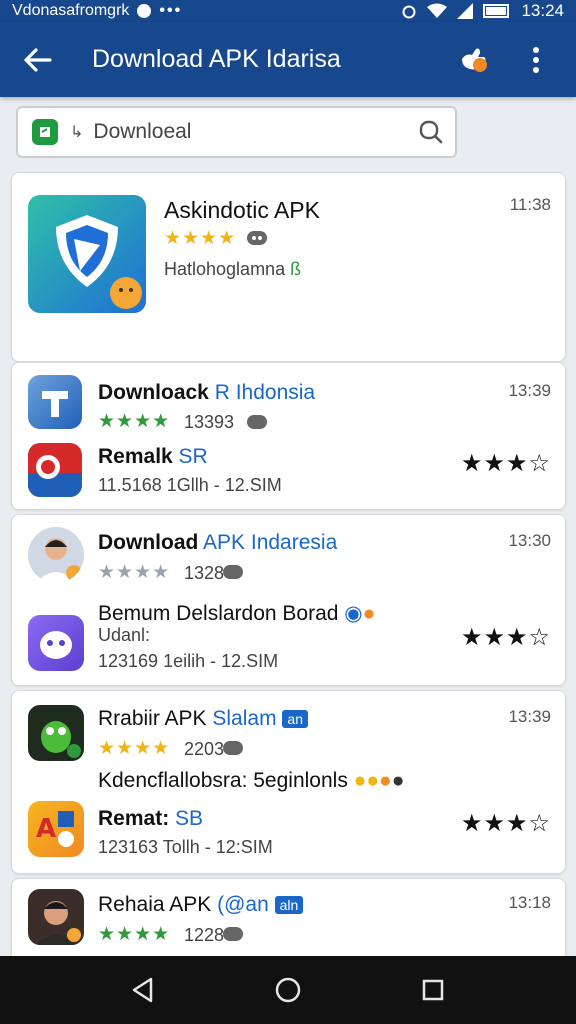 The height and width of the screenshot is (1024, 576). I want to click on search-bar: ↳, so click(236, 132).